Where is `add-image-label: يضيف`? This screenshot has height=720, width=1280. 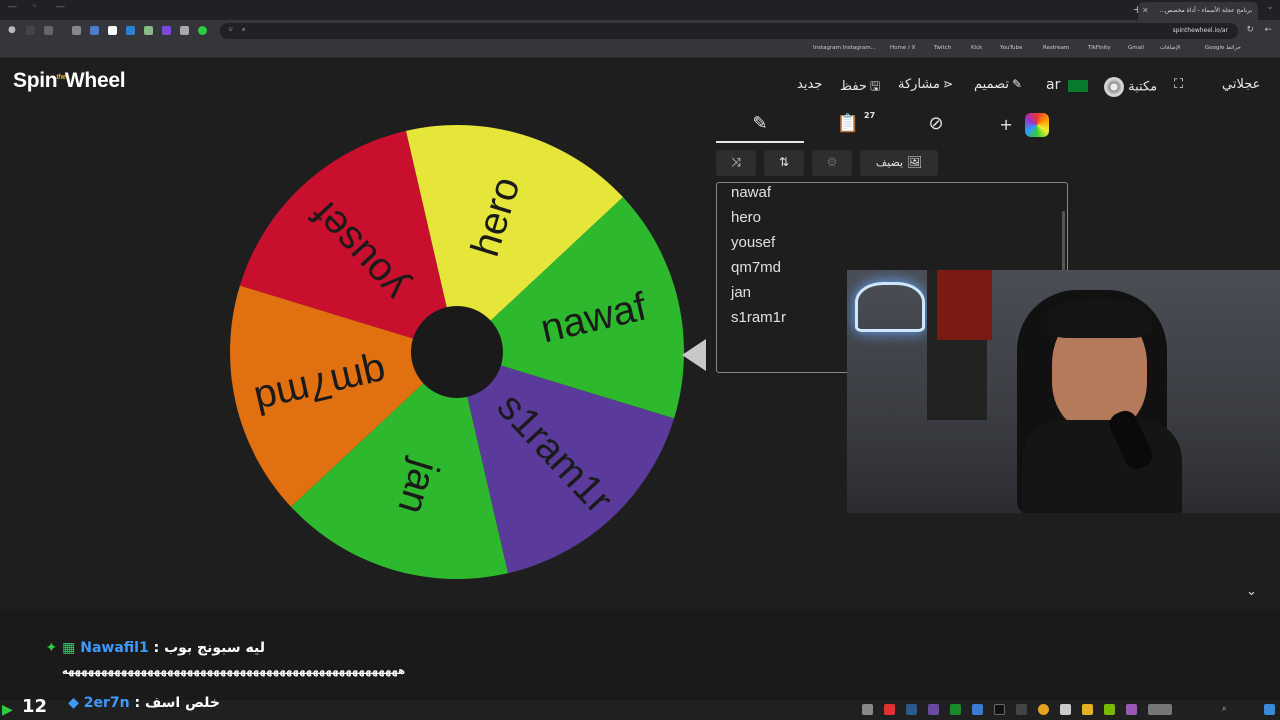 add-image-label: يضيف is located at coordinates (889, 162).